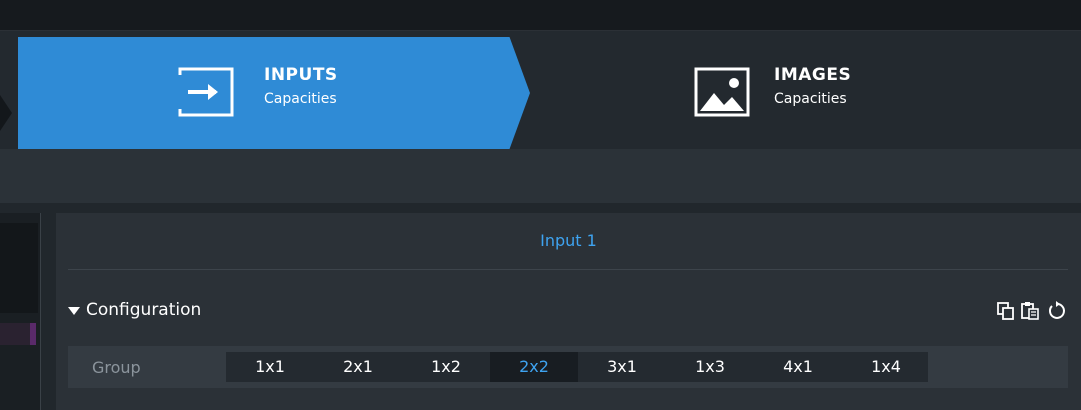  Describe the element at coordinates (540, 176) in the screenshot. I see `sub-toolbar` at that location.